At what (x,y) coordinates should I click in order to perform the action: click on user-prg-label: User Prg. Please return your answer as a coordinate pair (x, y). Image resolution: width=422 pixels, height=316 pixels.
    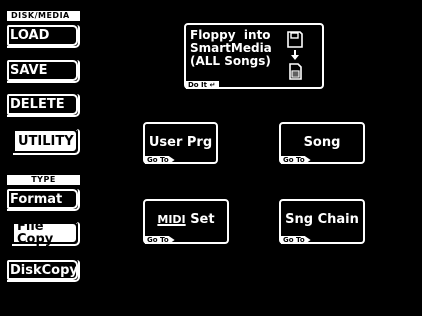
    Looking at the image, I should click on (180, 142).